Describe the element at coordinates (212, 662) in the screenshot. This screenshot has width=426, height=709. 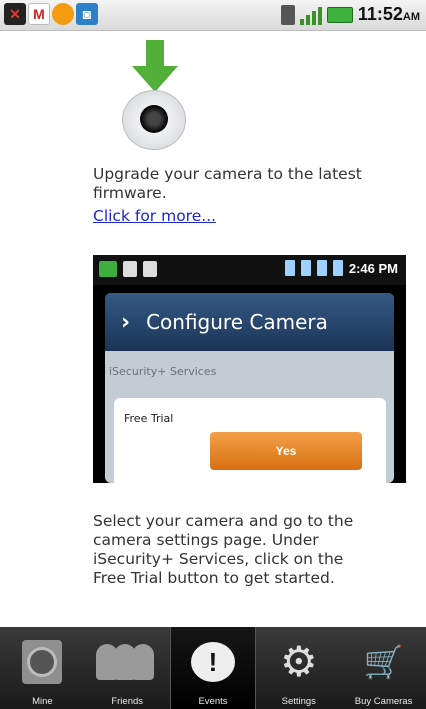
I see `alert-icon: !` at that location.